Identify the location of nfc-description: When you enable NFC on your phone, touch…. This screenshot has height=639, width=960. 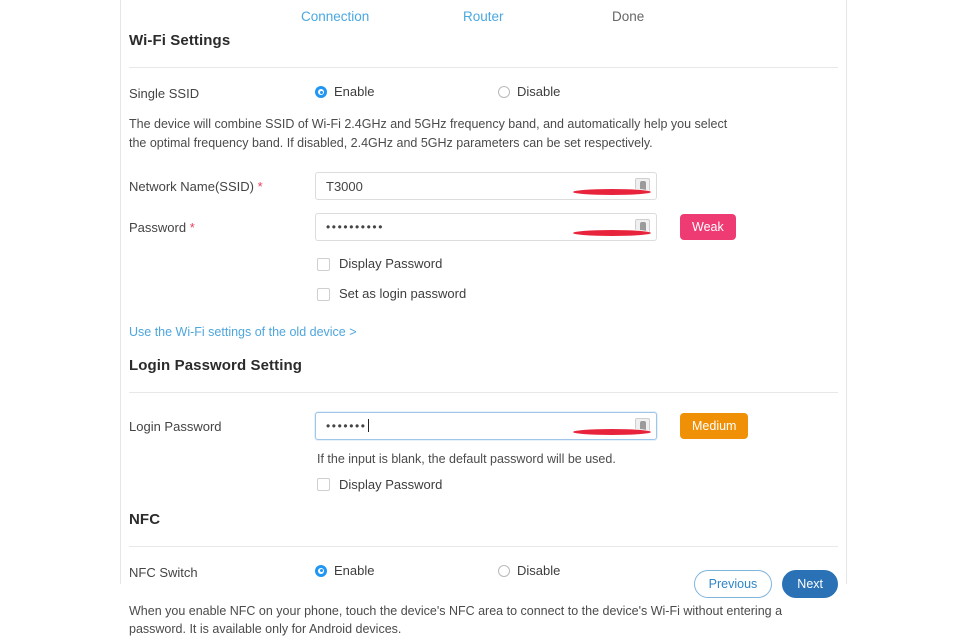
(456, 620).